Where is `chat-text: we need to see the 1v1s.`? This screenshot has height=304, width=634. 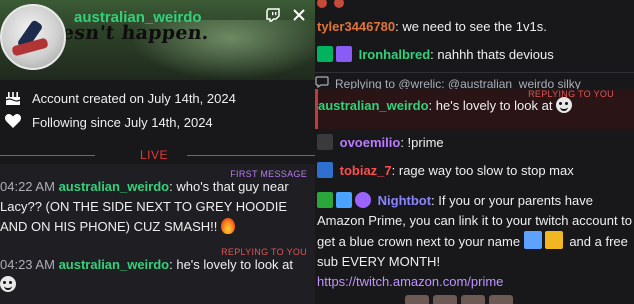 chat-text: we need to see the 1v1s. is located at coordinates (474, 26).